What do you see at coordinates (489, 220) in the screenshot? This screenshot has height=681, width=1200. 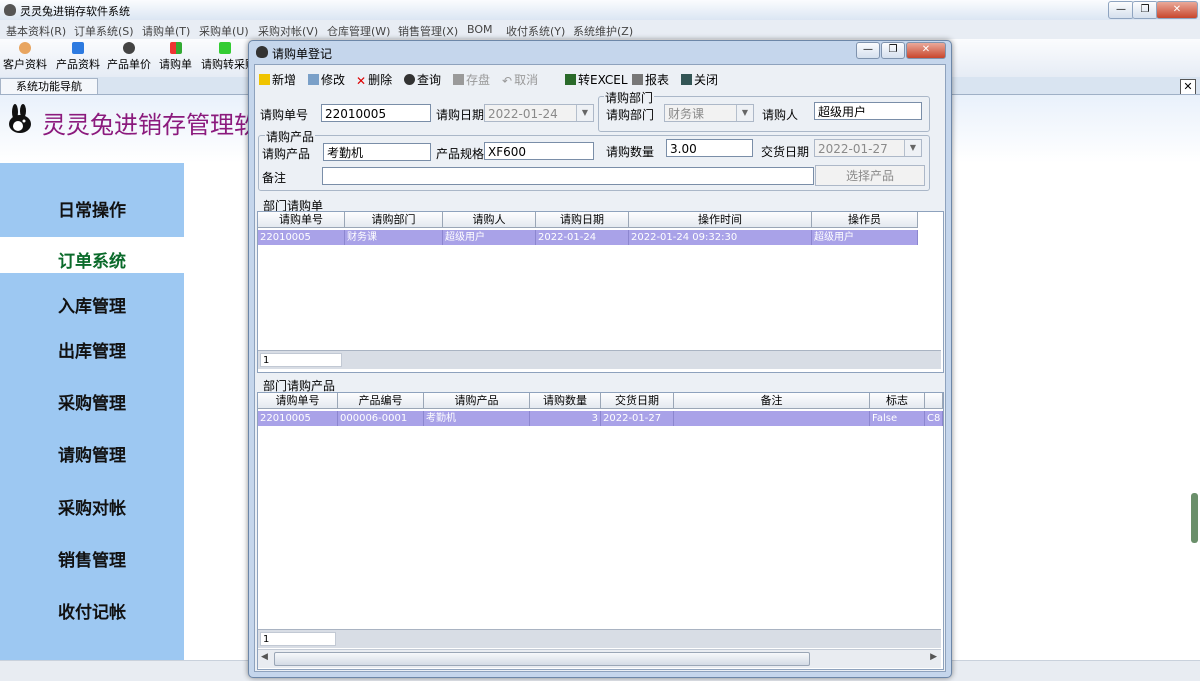 I see `grid1-col-requester: 请购人` at bounding box center [489, 220].